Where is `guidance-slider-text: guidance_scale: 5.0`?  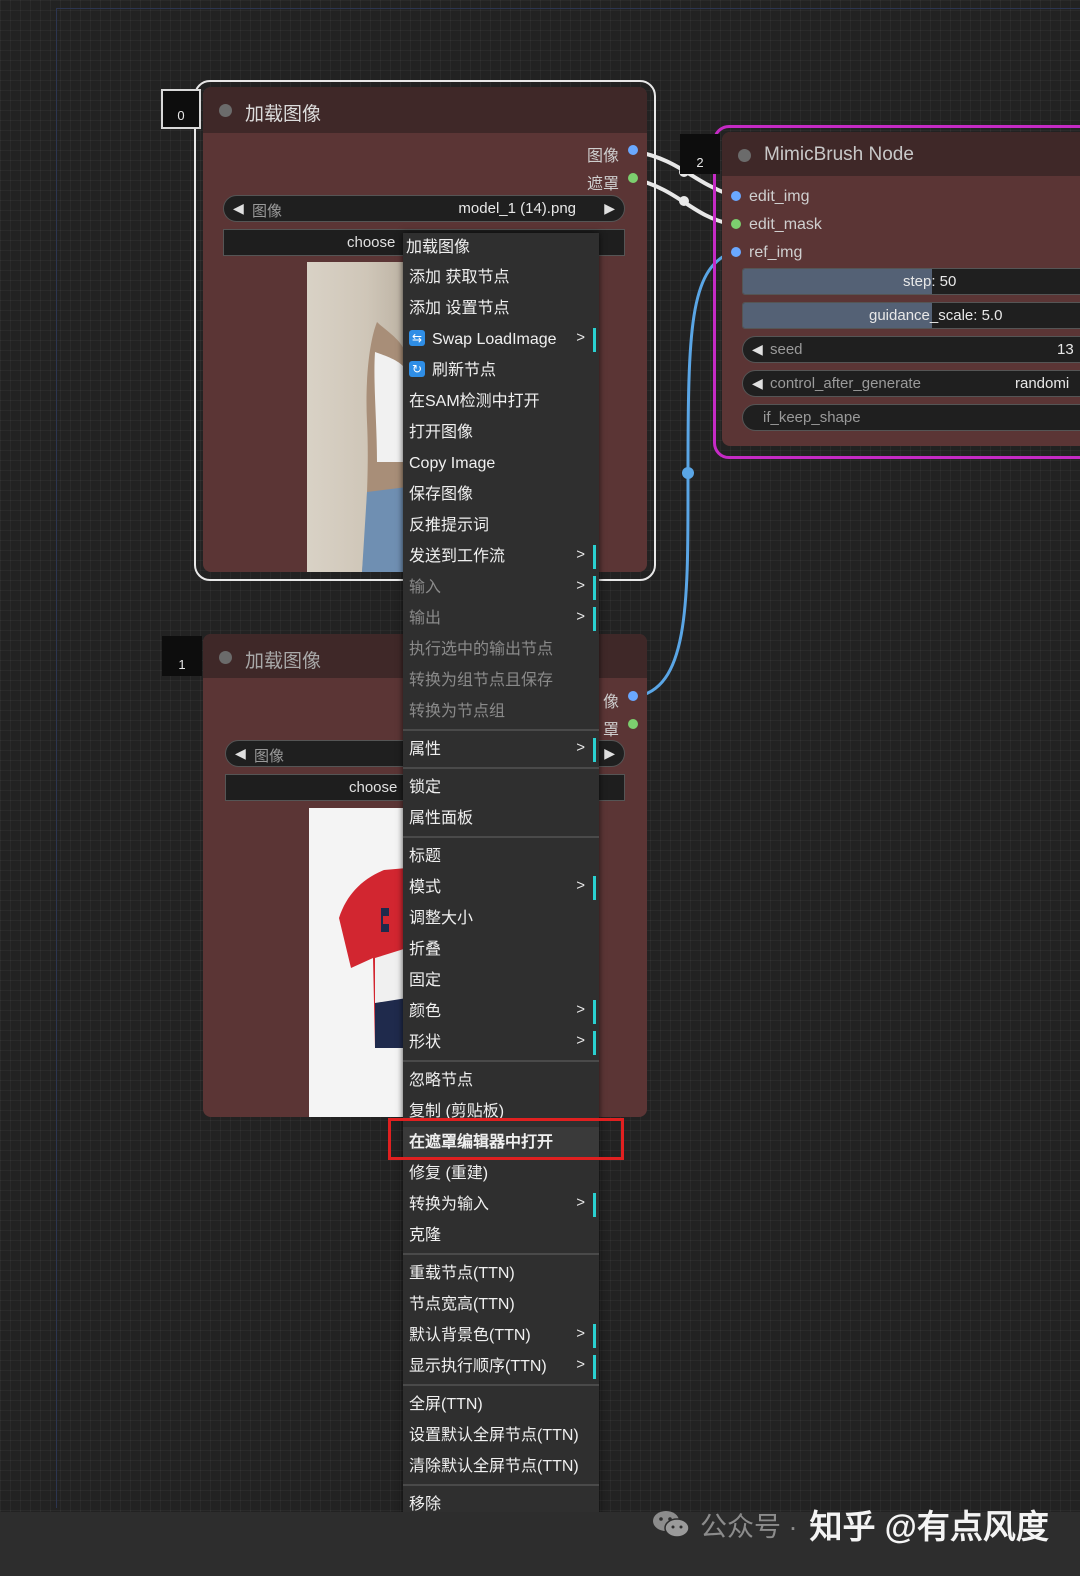 guidance-slider-text: guidance_scale: 5.0 is located at coordinates (936, 315).